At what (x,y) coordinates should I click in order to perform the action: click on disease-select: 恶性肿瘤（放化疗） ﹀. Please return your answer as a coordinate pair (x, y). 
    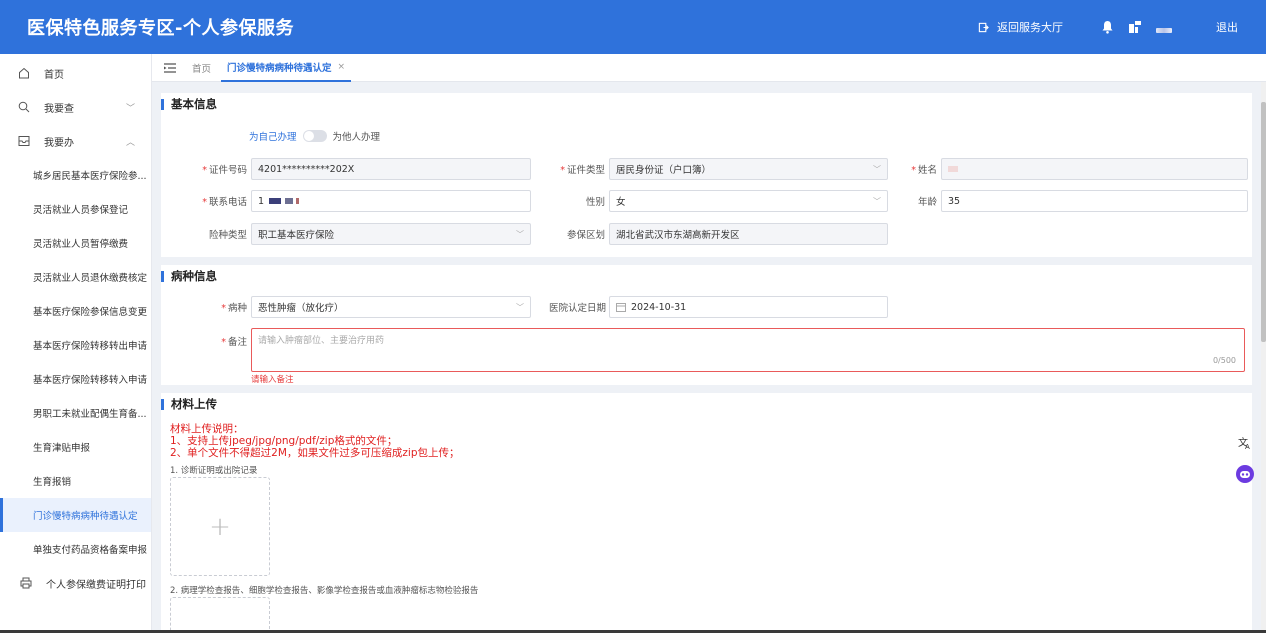
    Looking at the image, I should click on (391, 307).